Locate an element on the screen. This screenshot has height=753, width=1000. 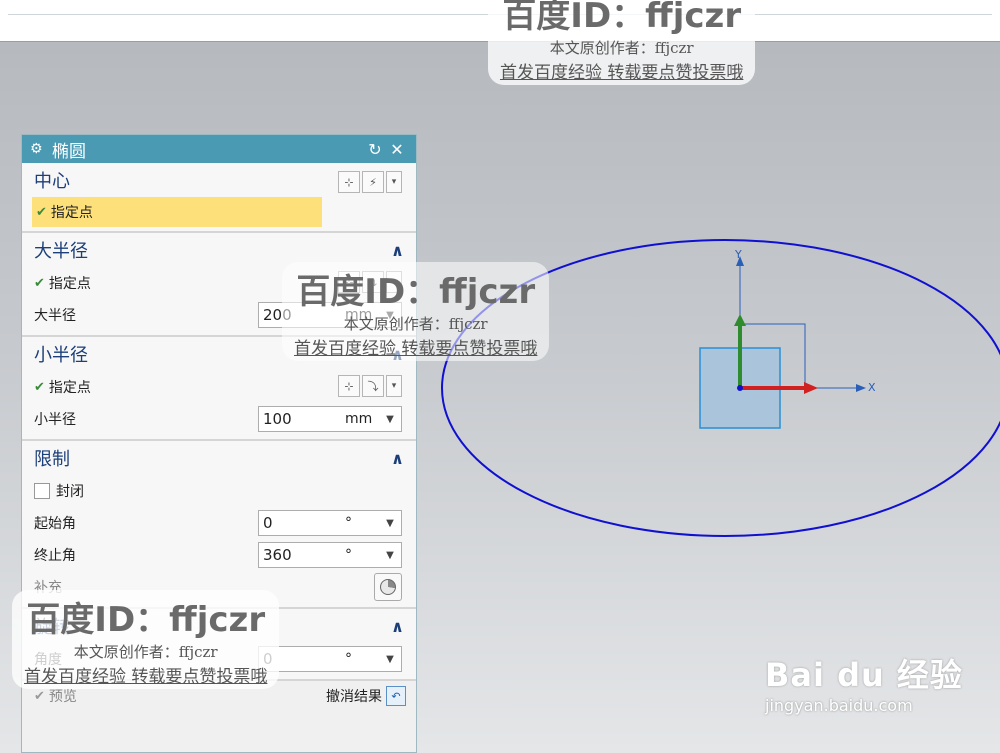
start-angle-input: 0 ° ▼ is located at coordinates (330, 523).